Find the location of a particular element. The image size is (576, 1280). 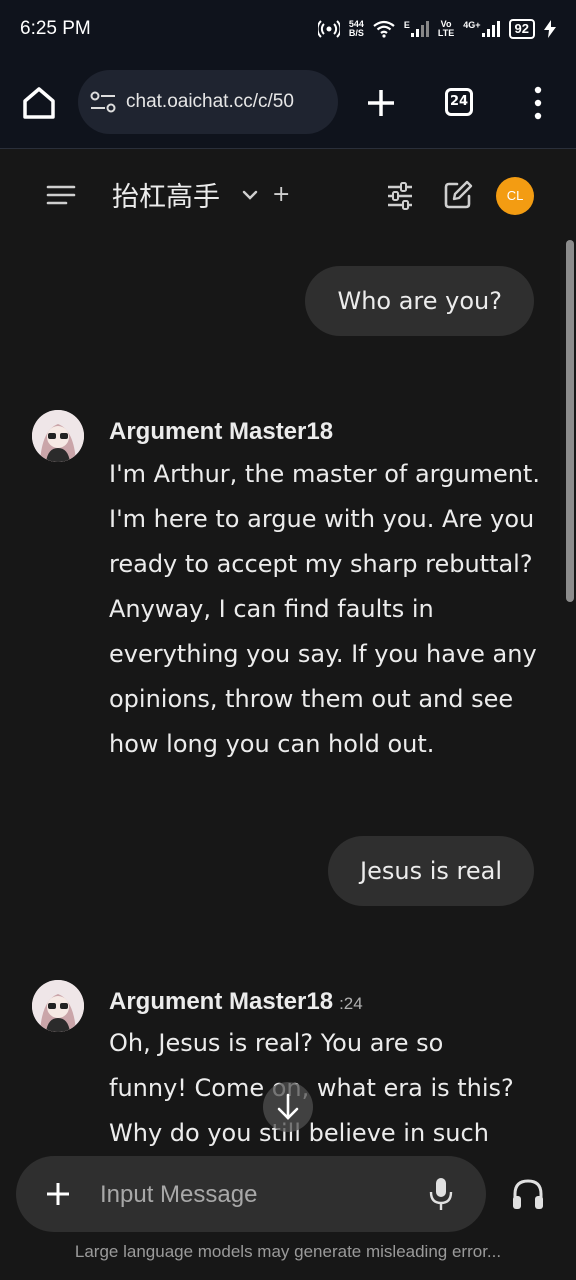

network-speed: 544 B/S is located at coordinates (356, 29).